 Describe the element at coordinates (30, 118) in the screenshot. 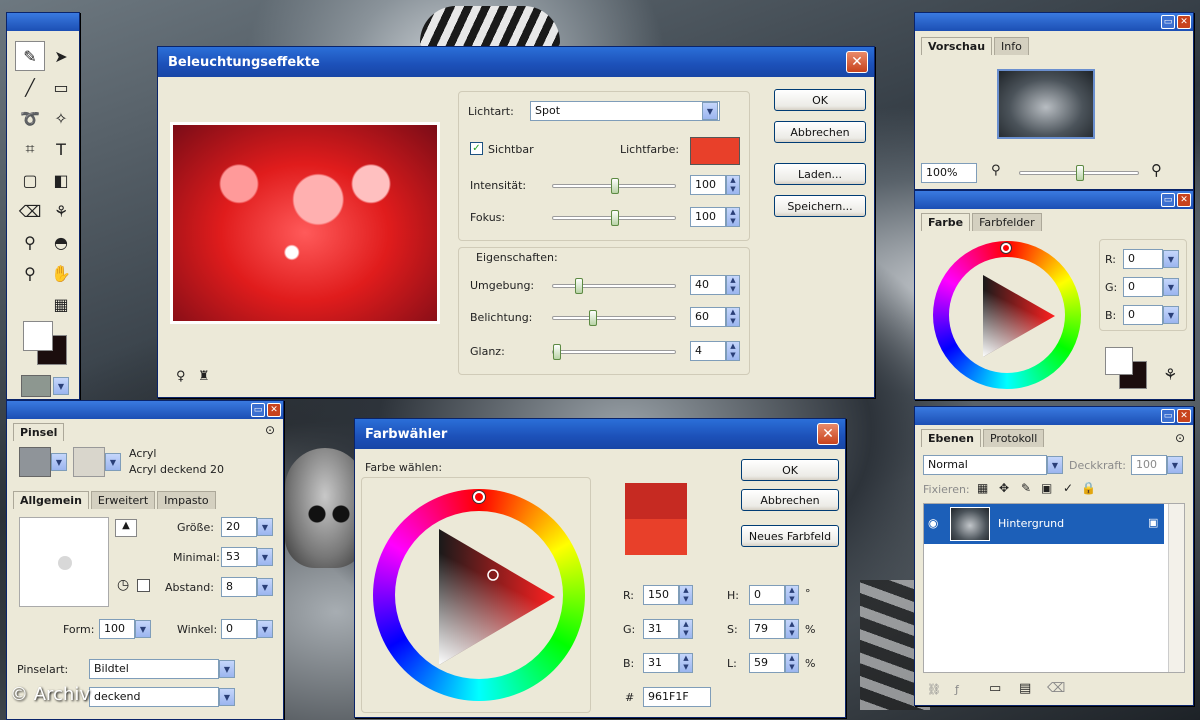

I see `lasso-tool-icon: ➰` at that location.